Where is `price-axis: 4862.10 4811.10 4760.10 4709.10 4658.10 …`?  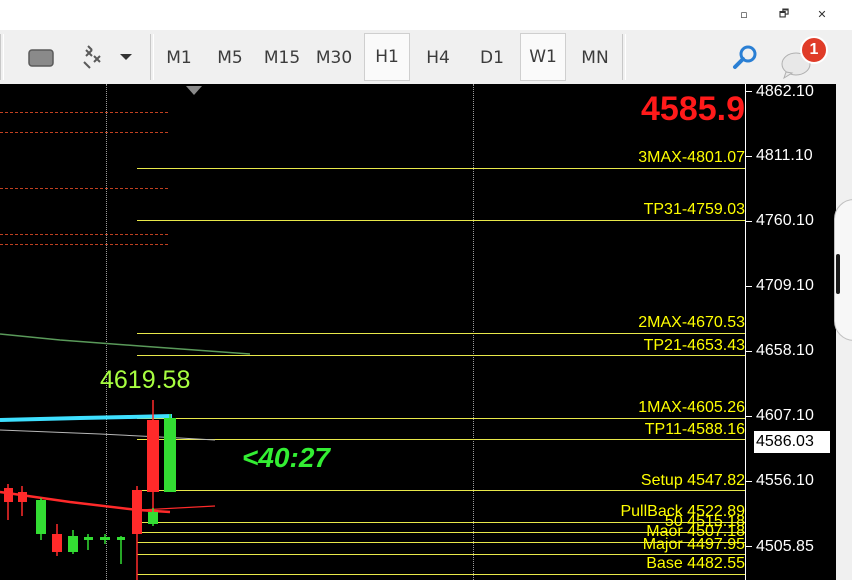 price-axis: 4862.10 4811.10 4760.10 4709.10 4658.10 … is located at coordinates (790, 332).